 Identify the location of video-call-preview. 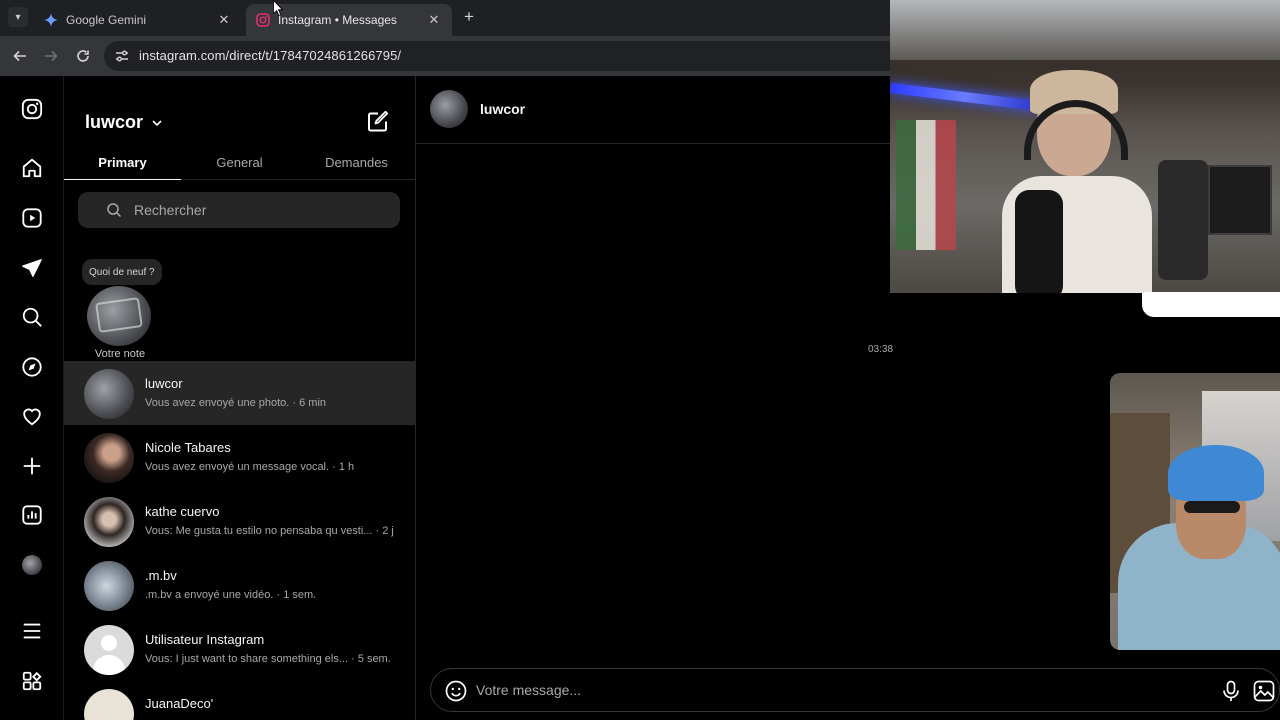
(1195, 511).